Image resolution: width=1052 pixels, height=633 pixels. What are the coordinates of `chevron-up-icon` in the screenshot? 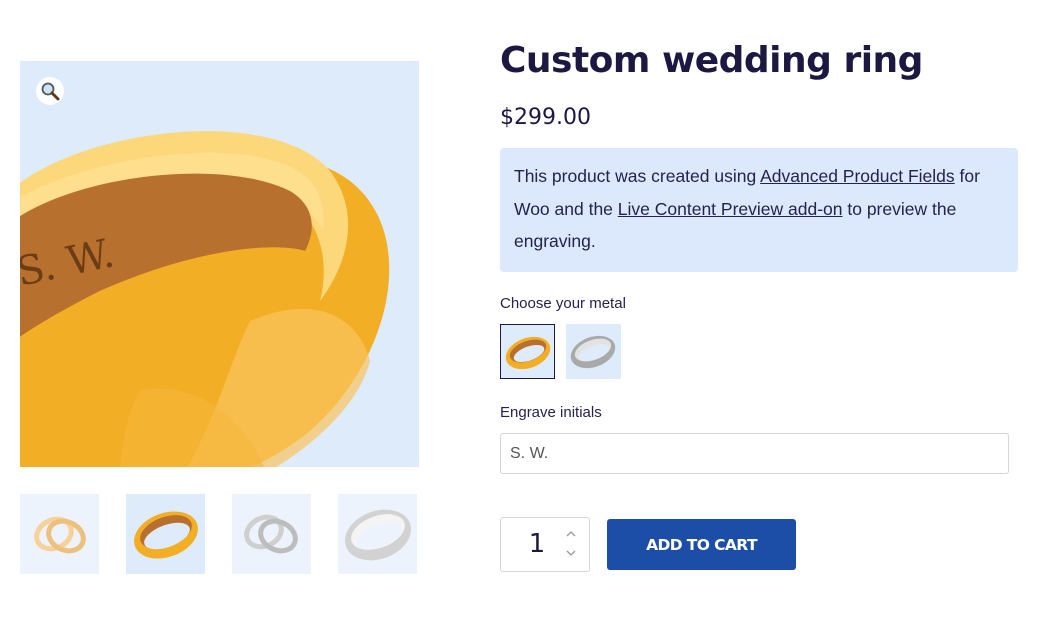 It's located at (571, 534).